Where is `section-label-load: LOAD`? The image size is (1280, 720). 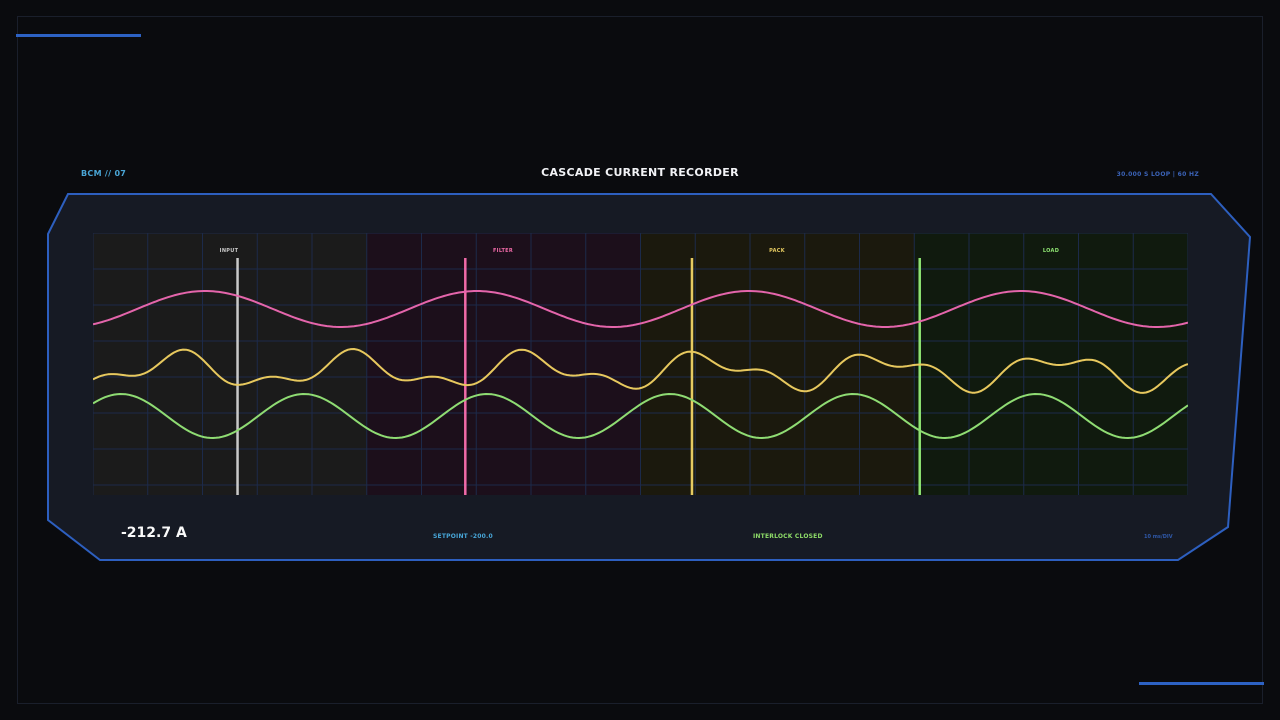
section-label-load: LOAD is located at coordinates (1051, 251).